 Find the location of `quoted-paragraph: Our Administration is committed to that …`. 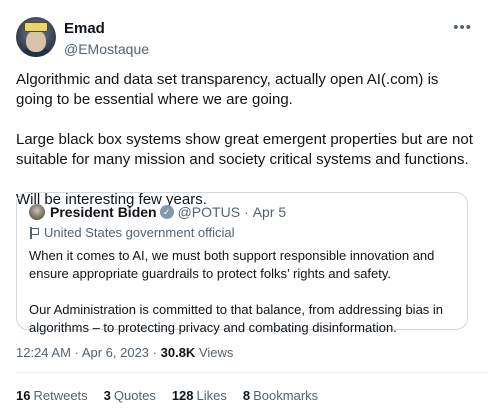

quoted-paragraph: Our Administration is committed to that … is located at coordinates (236, 318).